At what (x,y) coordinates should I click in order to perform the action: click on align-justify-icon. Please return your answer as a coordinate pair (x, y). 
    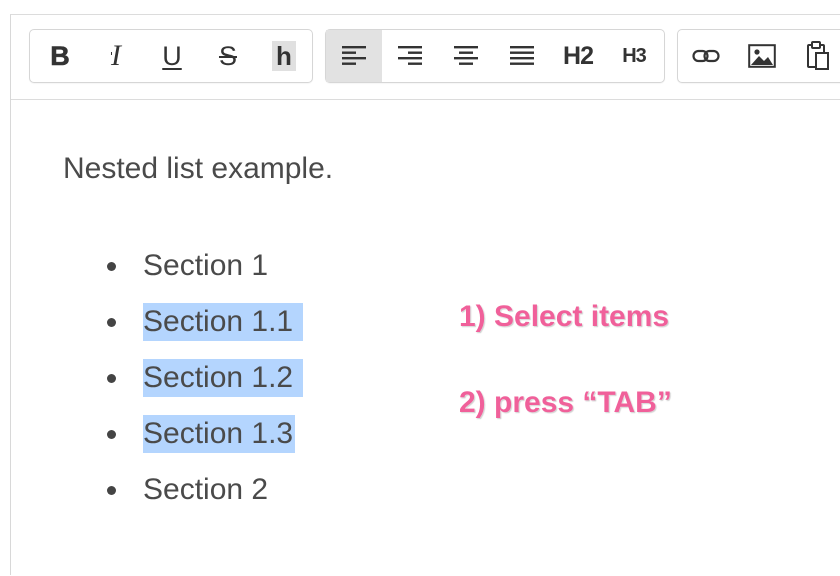
    Looking at the image, I should click on (522, 55).